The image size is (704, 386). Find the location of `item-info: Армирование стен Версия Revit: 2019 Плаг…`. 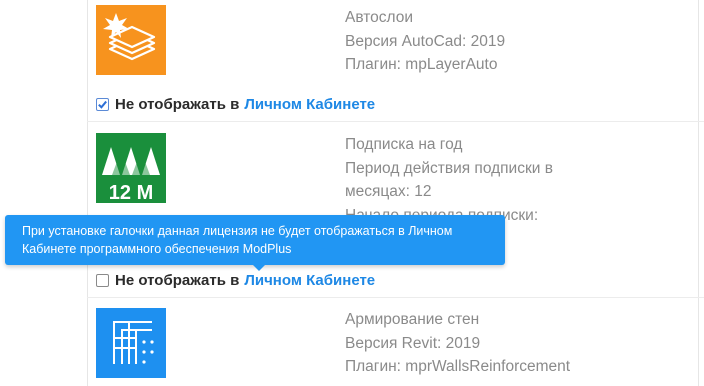

item-info: Армирование стен Версия Revit: 2019 Плаг… is located at coordinates (465, 343).